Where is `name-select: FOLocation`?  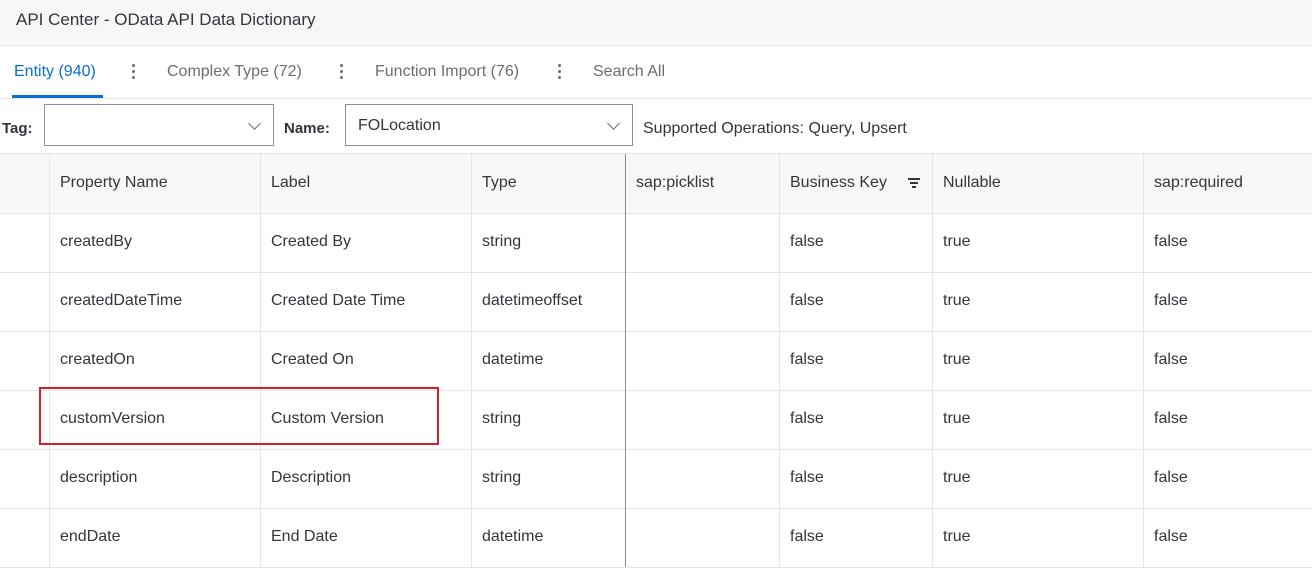 name-select: FOLocation is located at coordinates (489, 125).